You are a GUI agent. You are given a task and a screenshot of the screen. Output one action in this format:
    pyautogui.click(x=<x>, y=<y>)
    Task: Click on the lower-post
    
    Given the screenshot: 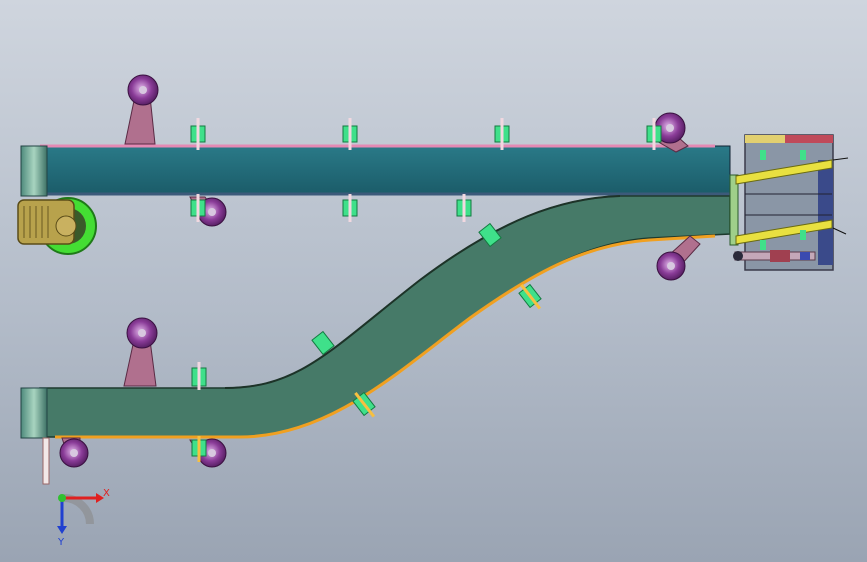 What is the action you would take?
    pyautogui.click(x=46, y=461)
    